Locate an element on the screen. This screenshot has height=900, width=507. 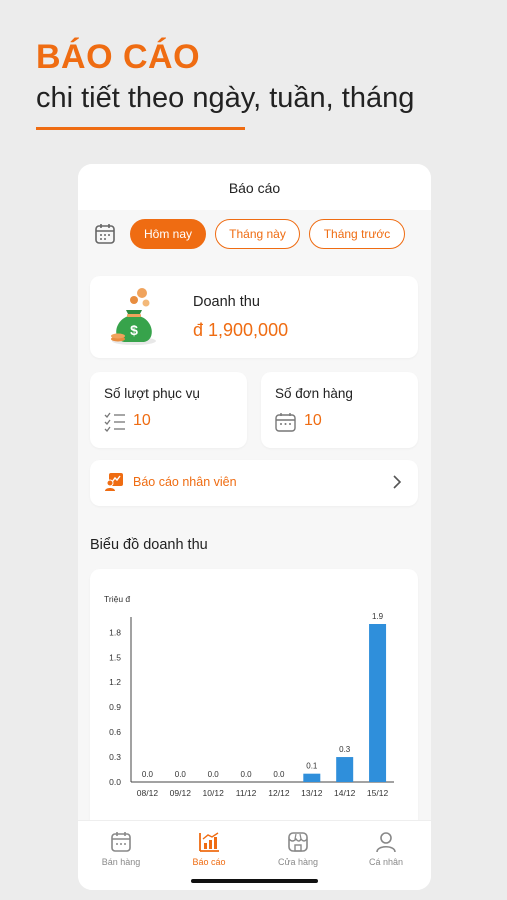
tab-store-label: Cửa hàng is located at coordinates (298, 862).